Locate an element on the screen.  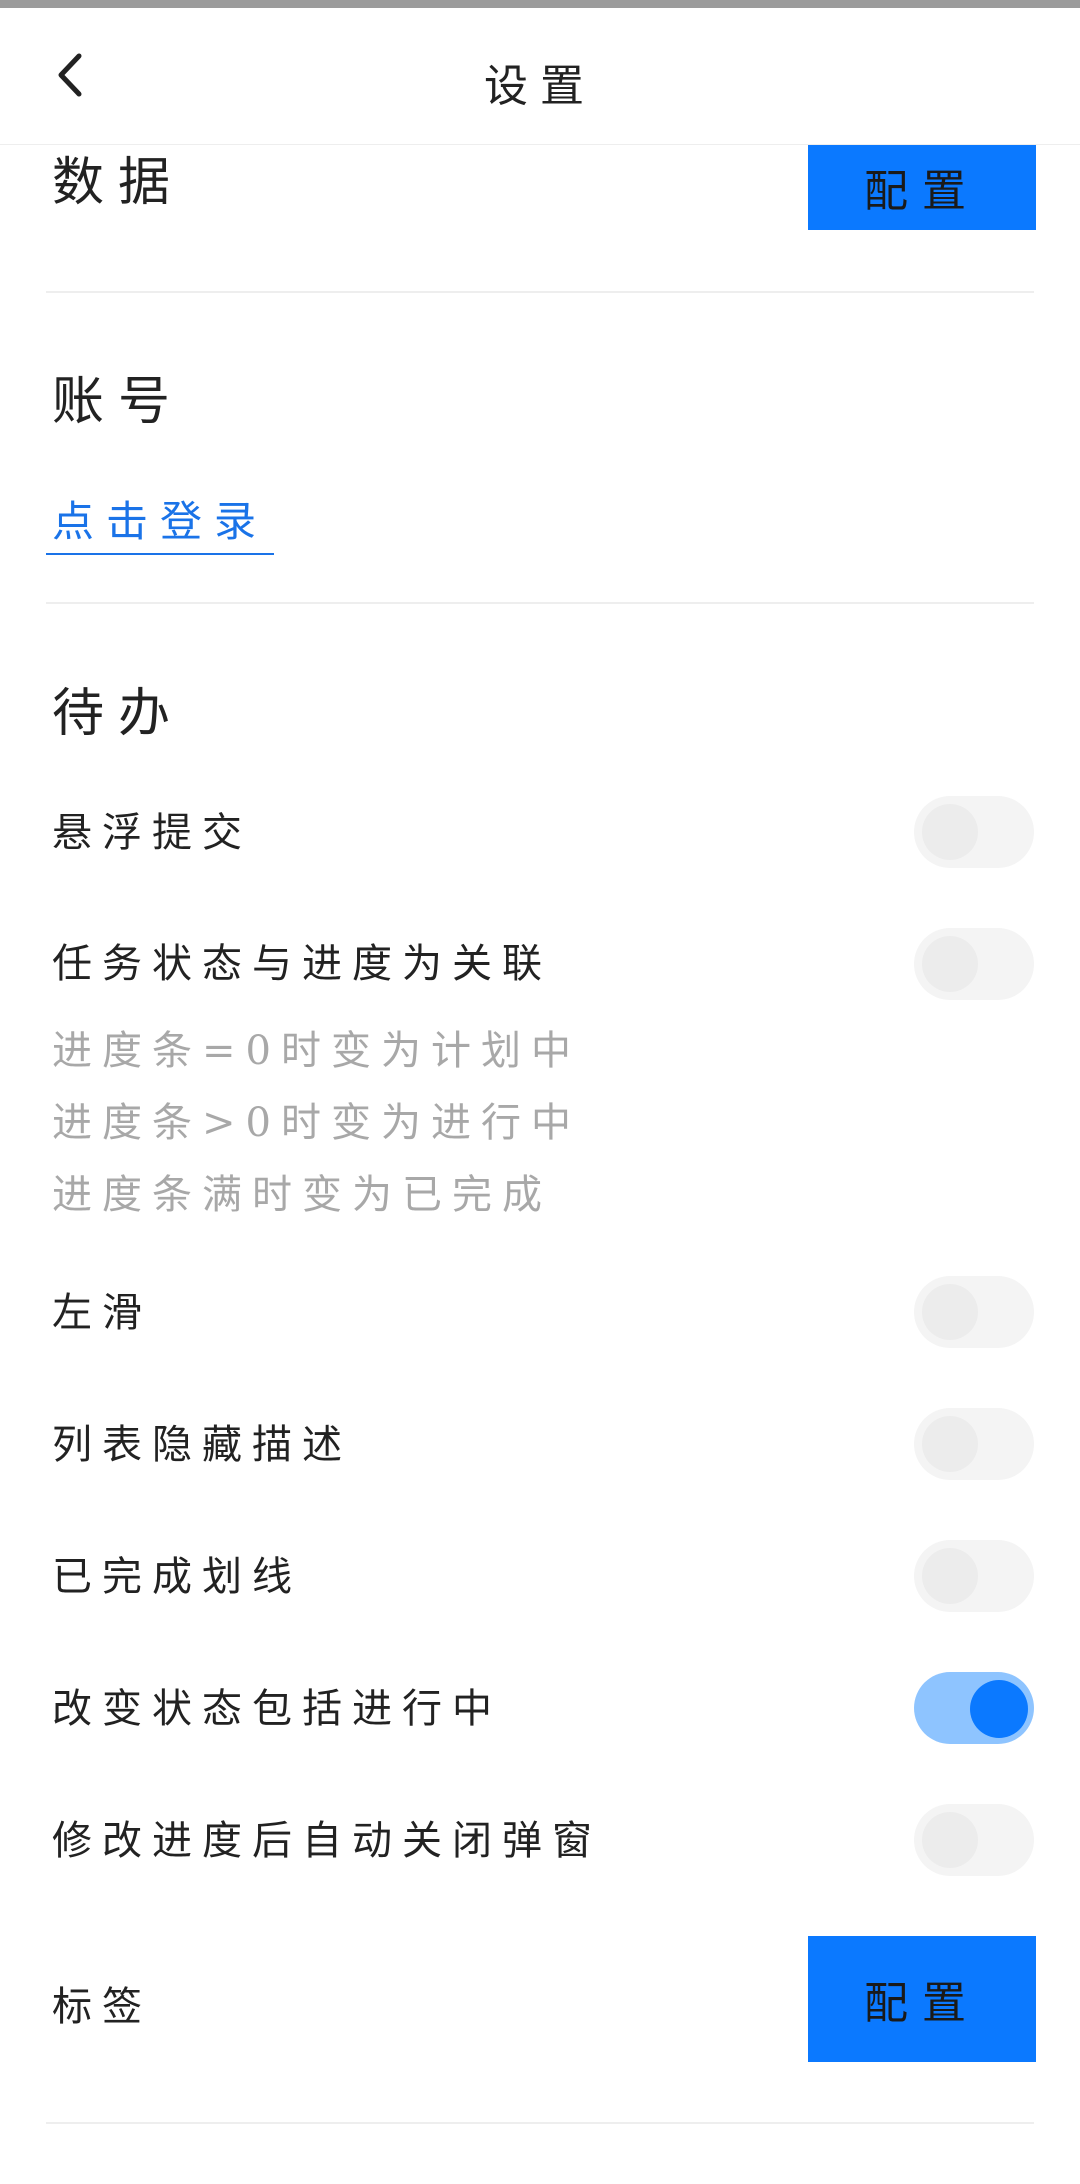
toggle-hide-description is located at coordinates (974, 1444).